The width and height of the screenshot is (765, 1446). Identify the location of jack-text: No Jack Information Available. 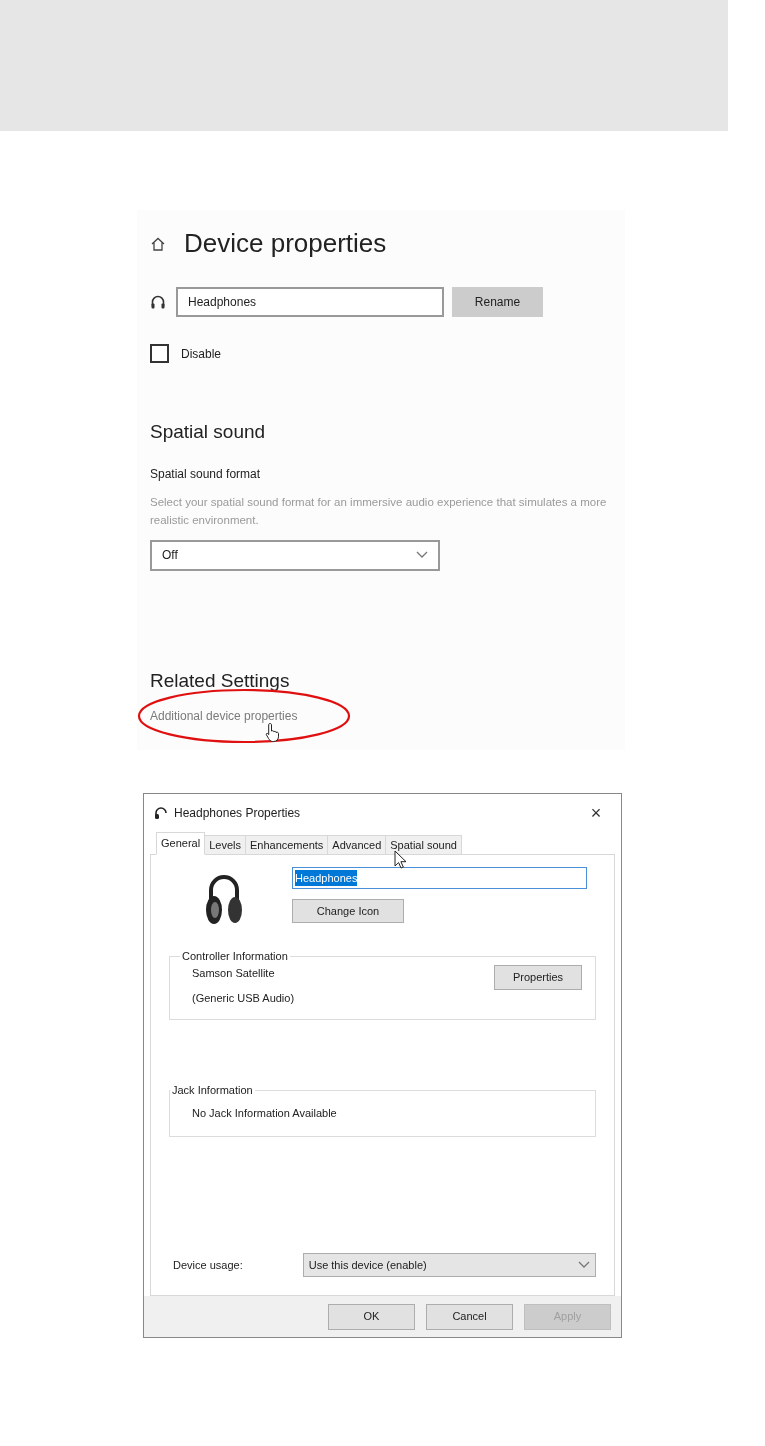
(265, 1113).